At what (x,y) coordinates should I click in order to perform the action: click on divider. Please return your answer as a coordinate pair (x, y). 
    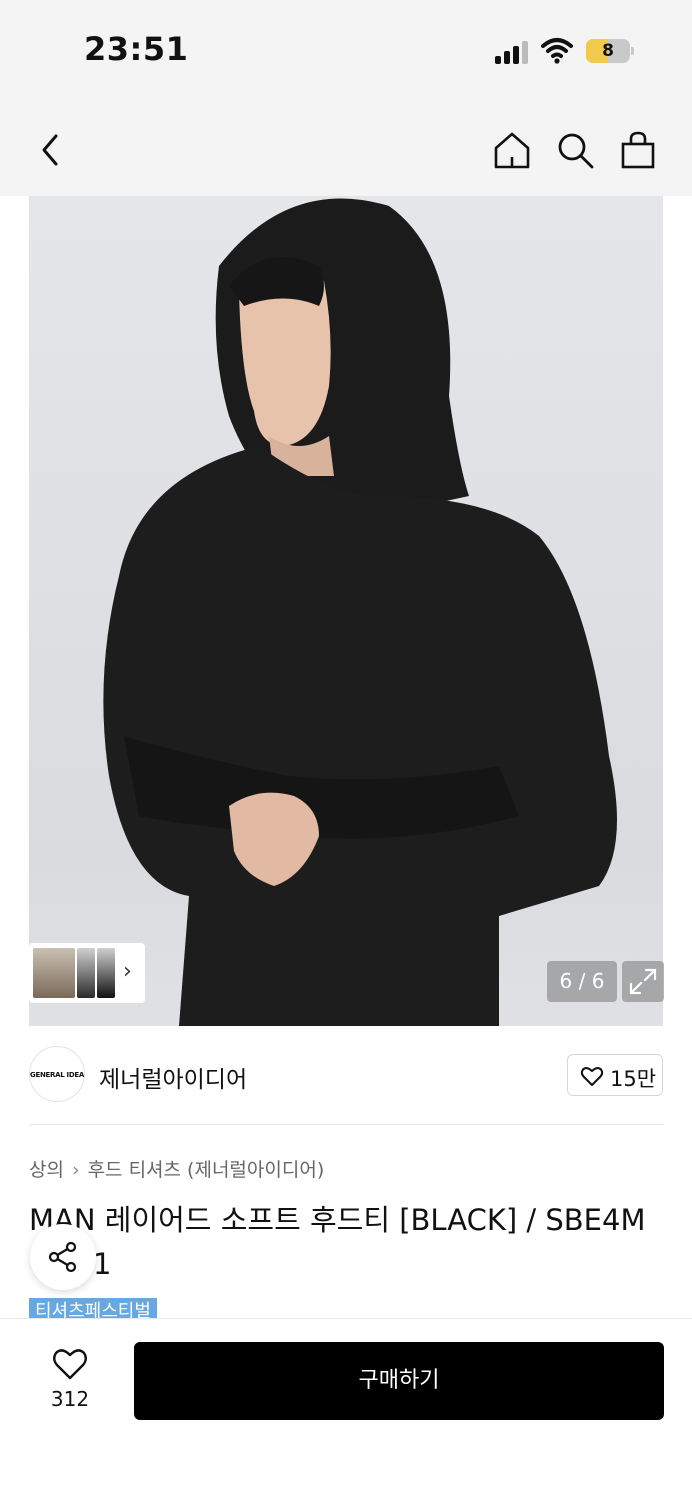
    Looking at the image, I should click on (346, 1124).